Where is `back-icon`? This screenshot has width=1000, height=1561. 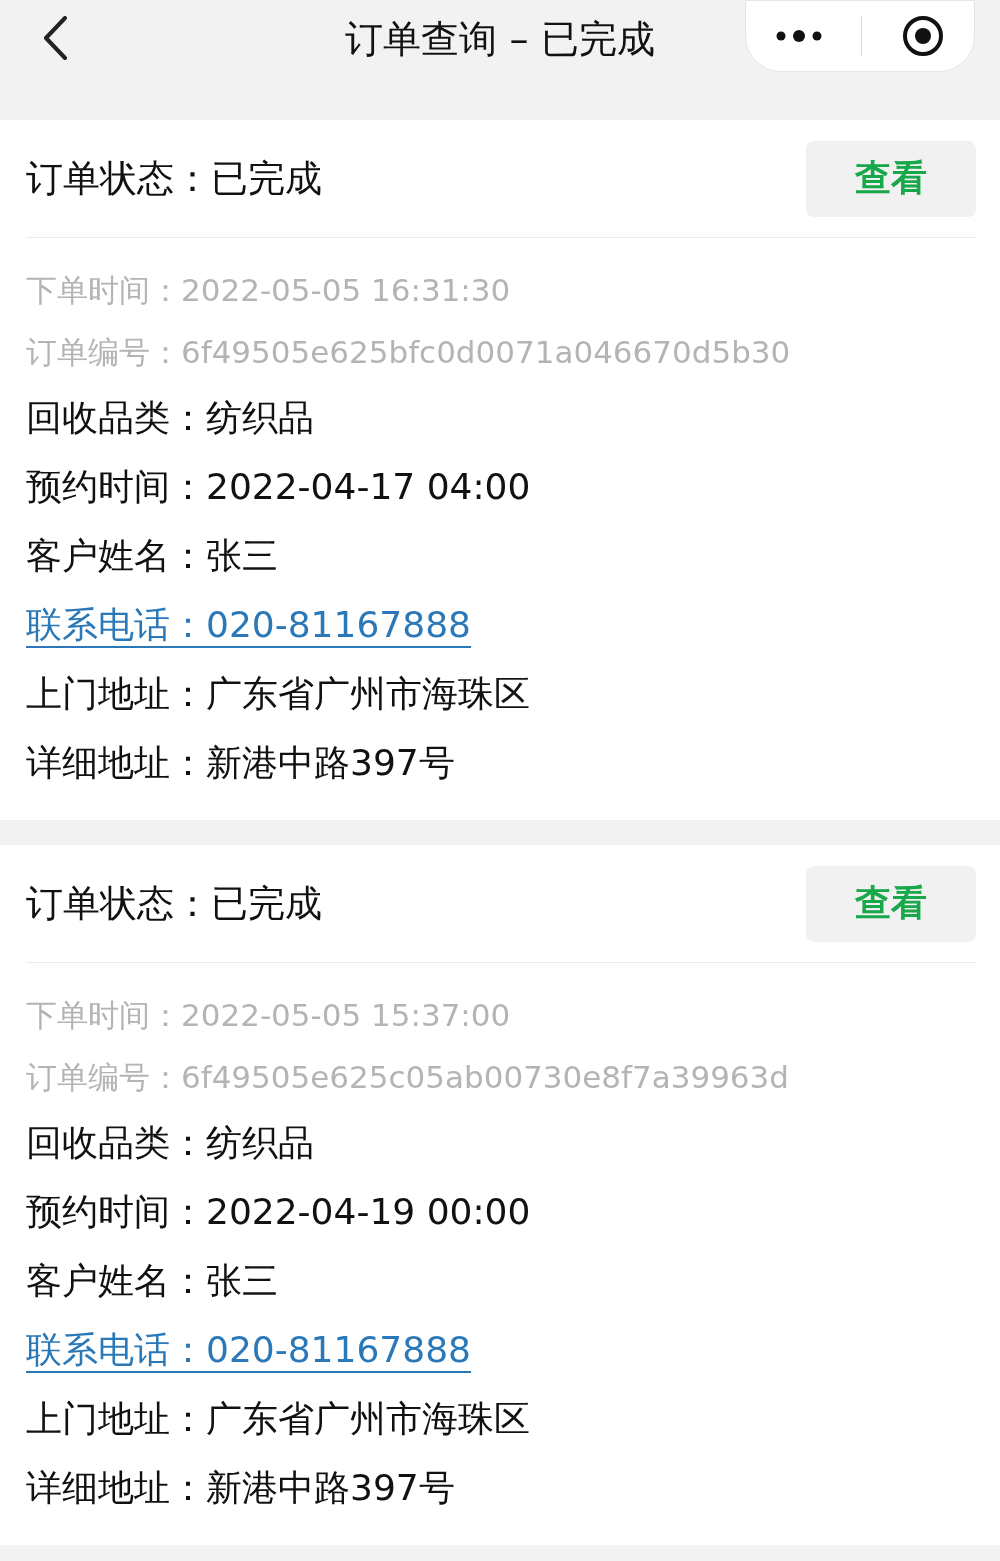 back-icon is located at coordinates (55, 38).